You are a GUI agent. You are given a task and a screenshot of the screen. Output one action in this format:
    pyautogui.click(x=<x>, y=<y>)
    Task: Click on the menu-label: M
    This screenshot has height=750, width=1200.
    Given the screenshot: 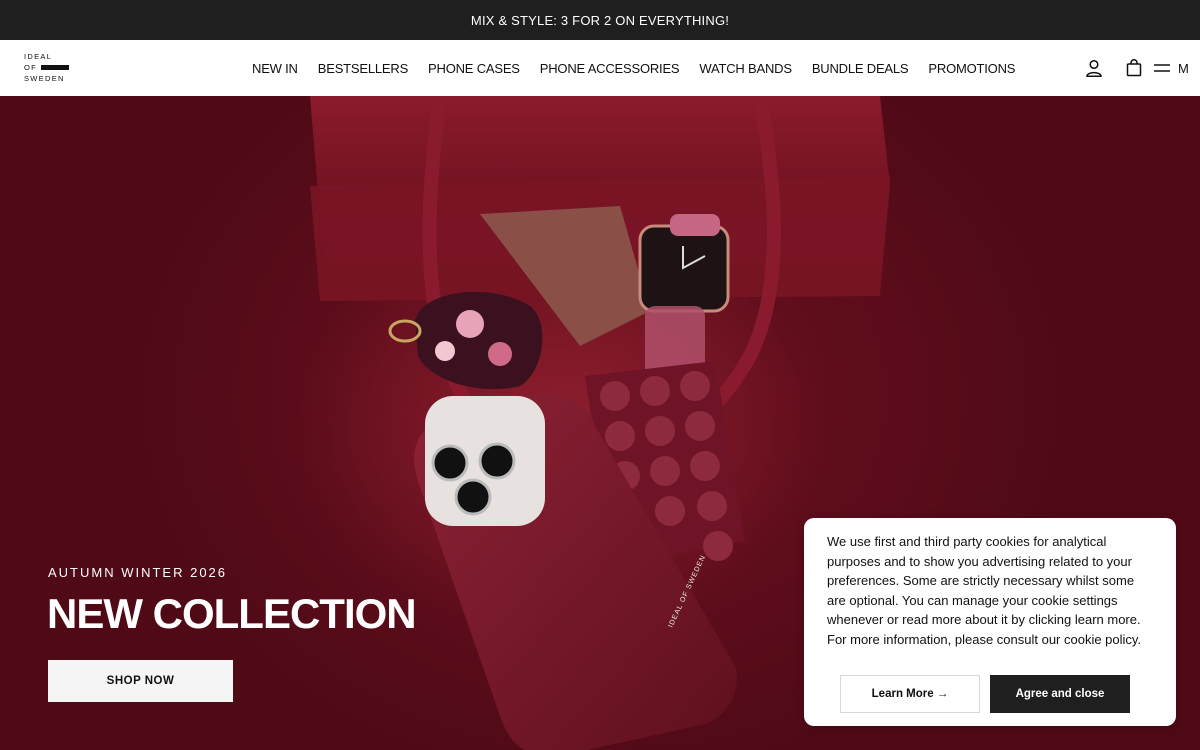 What is the action you would take?
    pyautogui.click(x=1183, y=68)
    